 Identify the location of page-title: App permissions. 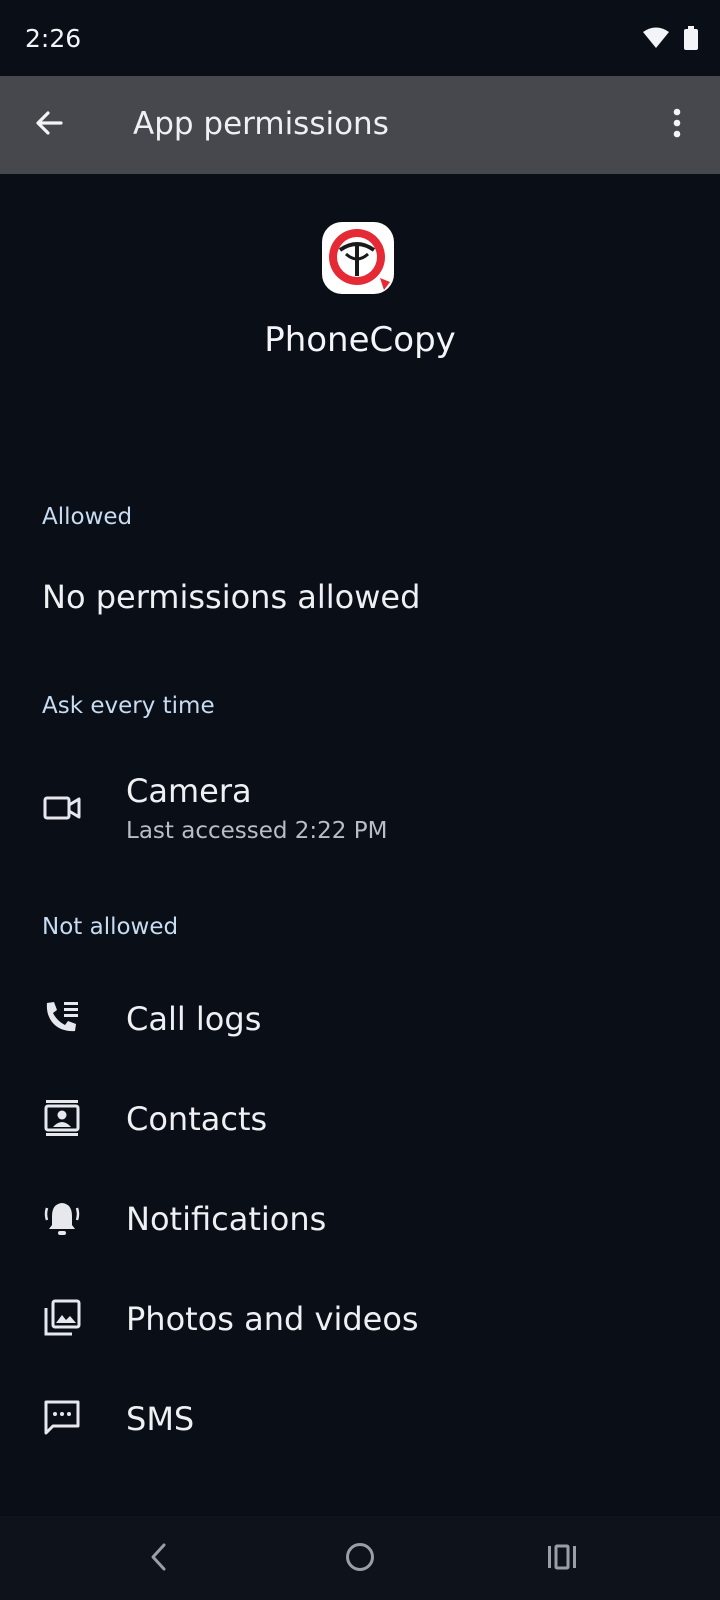
(261, 124).